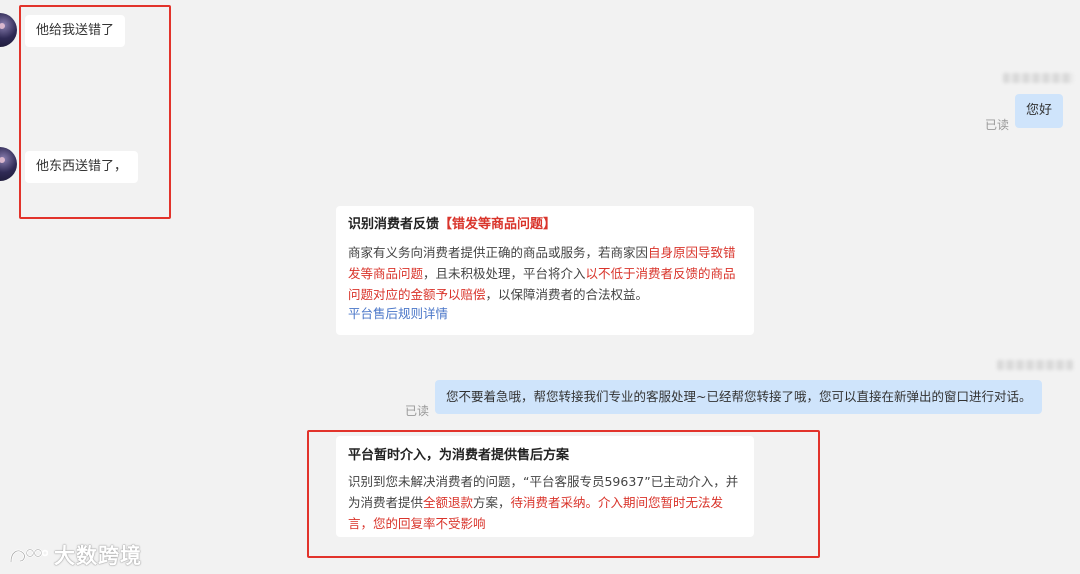 The width and height of the screenshot is (1080, 574). Describe the element at coordinates (98, 556) in the screenshot. I see `watermark-text: 大数跨境` at that location.